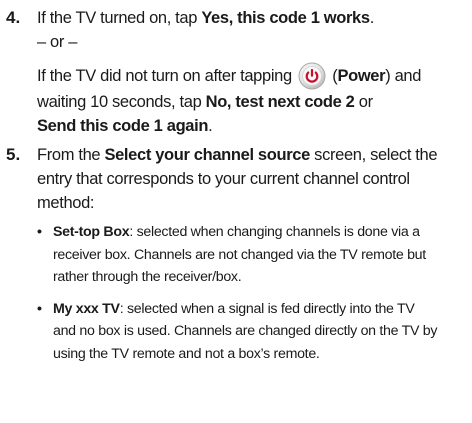 Image resolution: width=472 pixels, height=423 pixels. What do you see at coordinates (86, 308) in the screenshot?
I see `bullet-term: My xxx TV` at bounding box center [86, 308].